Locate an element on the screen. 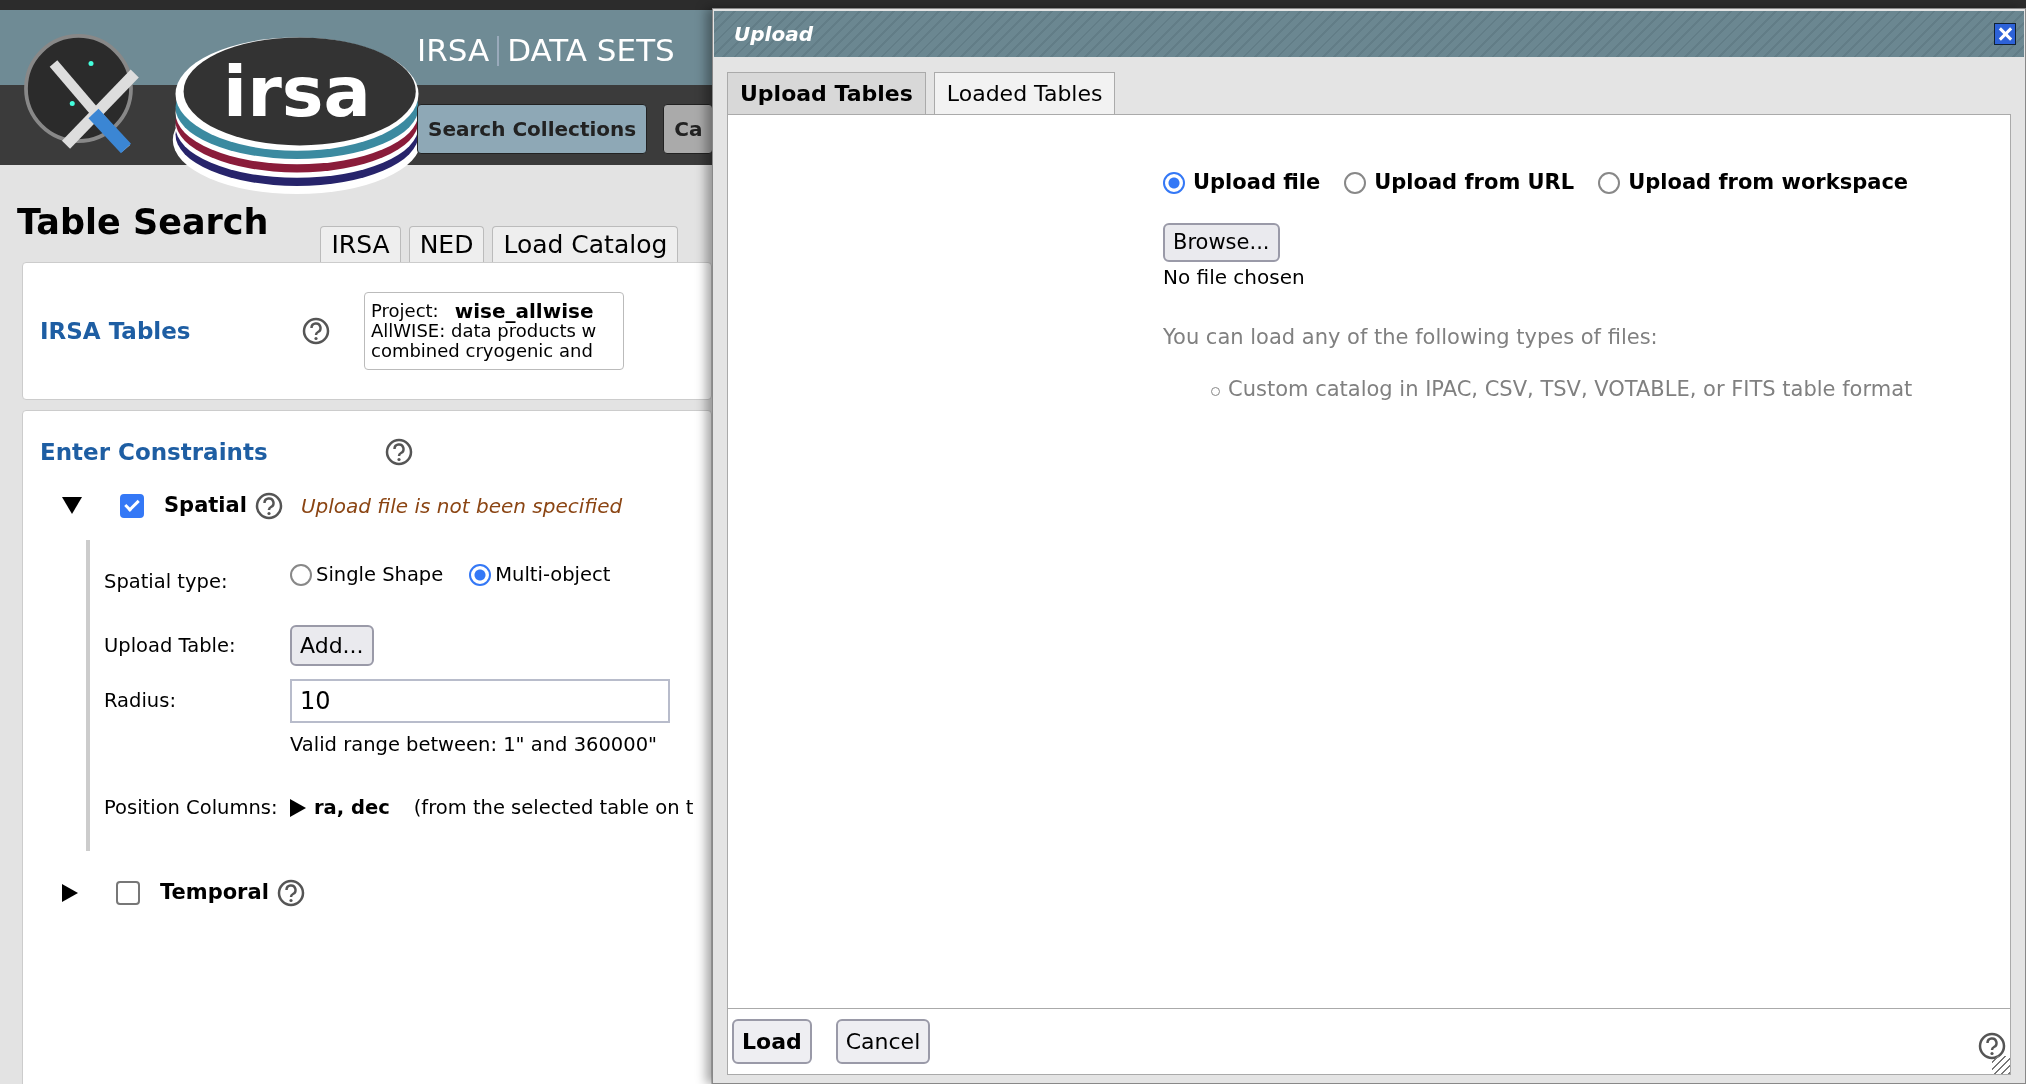  section-label: Temporal is located at coordinates (214, 892).